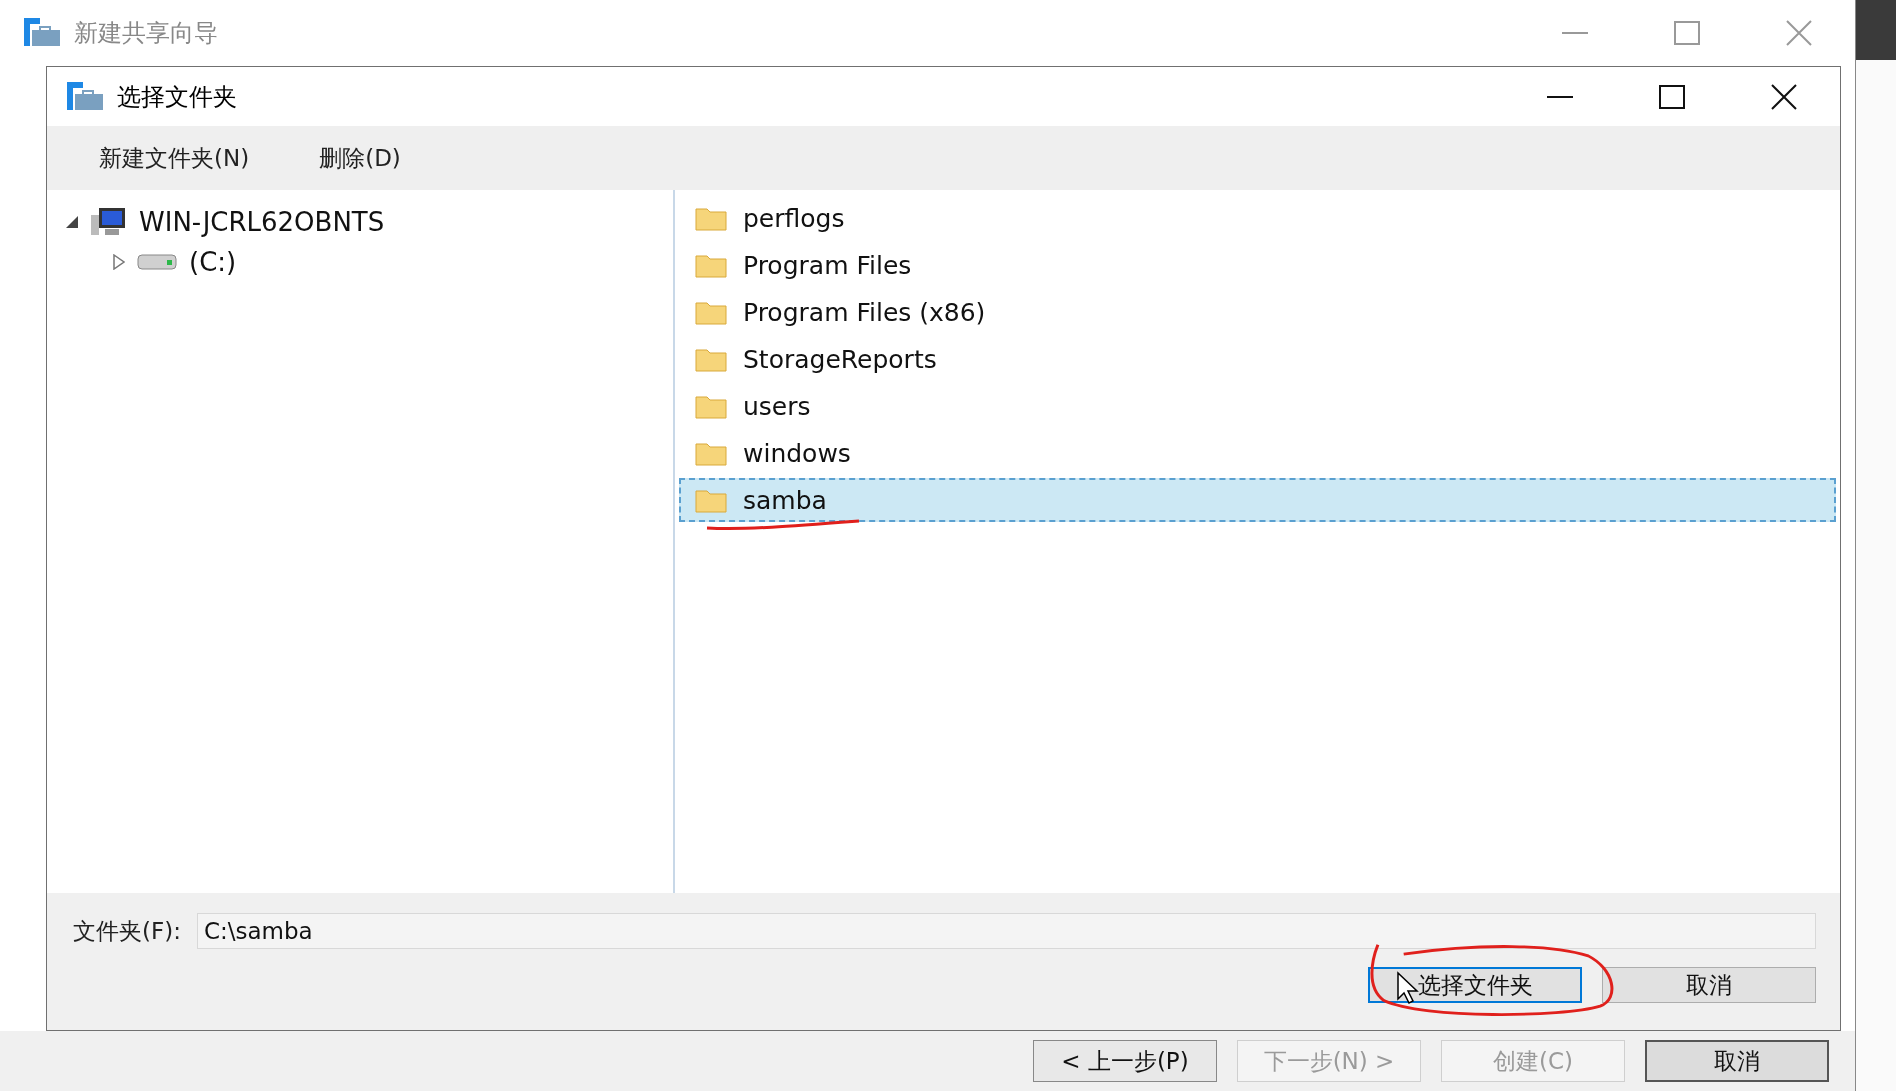 Image resolution: width=1896 pixels, height=1091 pixels. I want to click on computer-icon, so click(109, 222).